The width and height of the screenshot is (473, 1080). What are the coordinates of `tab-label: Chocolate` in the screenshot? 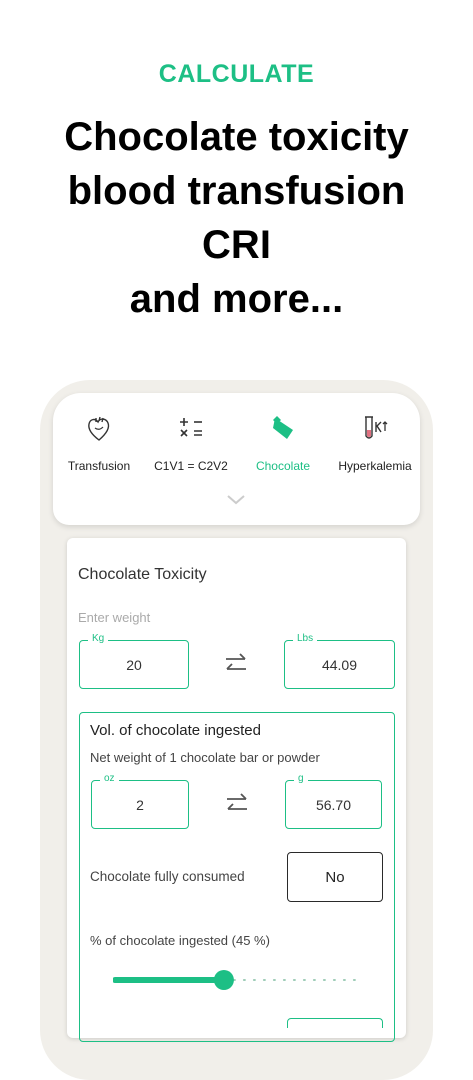 It's located at (283, 466).